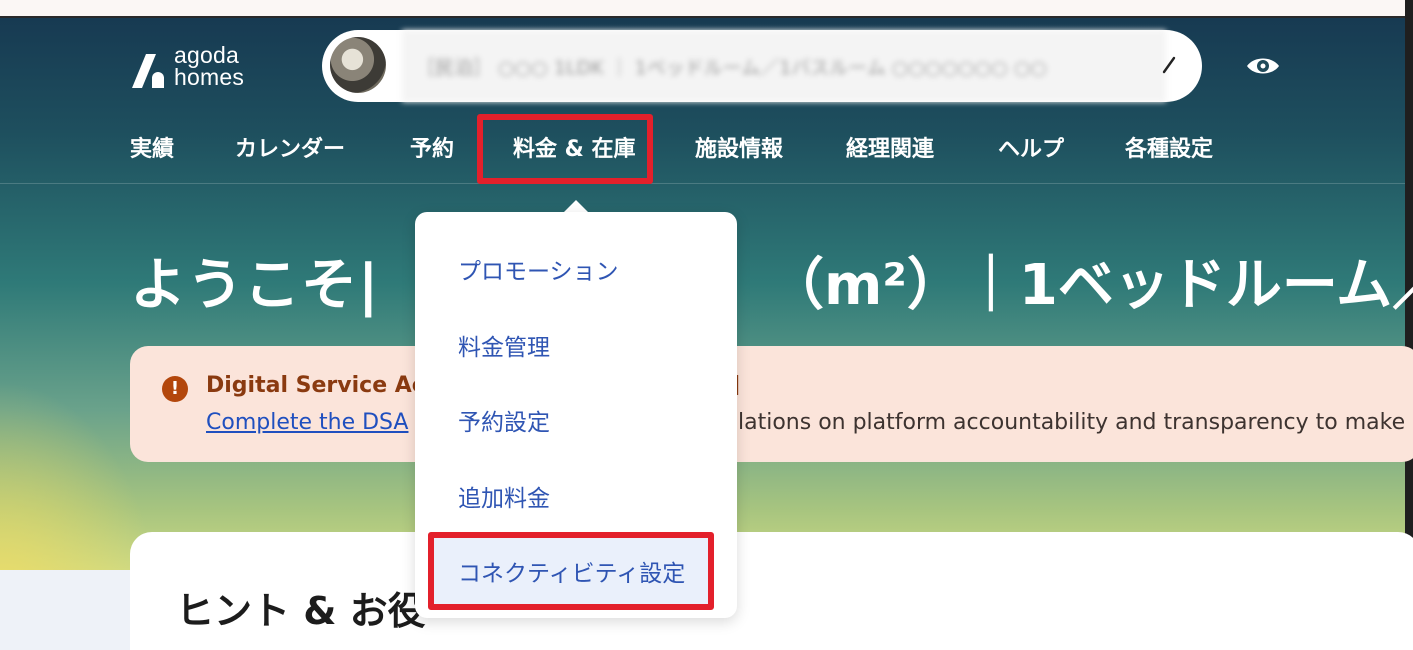 The image size is (1413, 650). I want to click on nav-item-settings: 各種設定, so click(1169, 150).